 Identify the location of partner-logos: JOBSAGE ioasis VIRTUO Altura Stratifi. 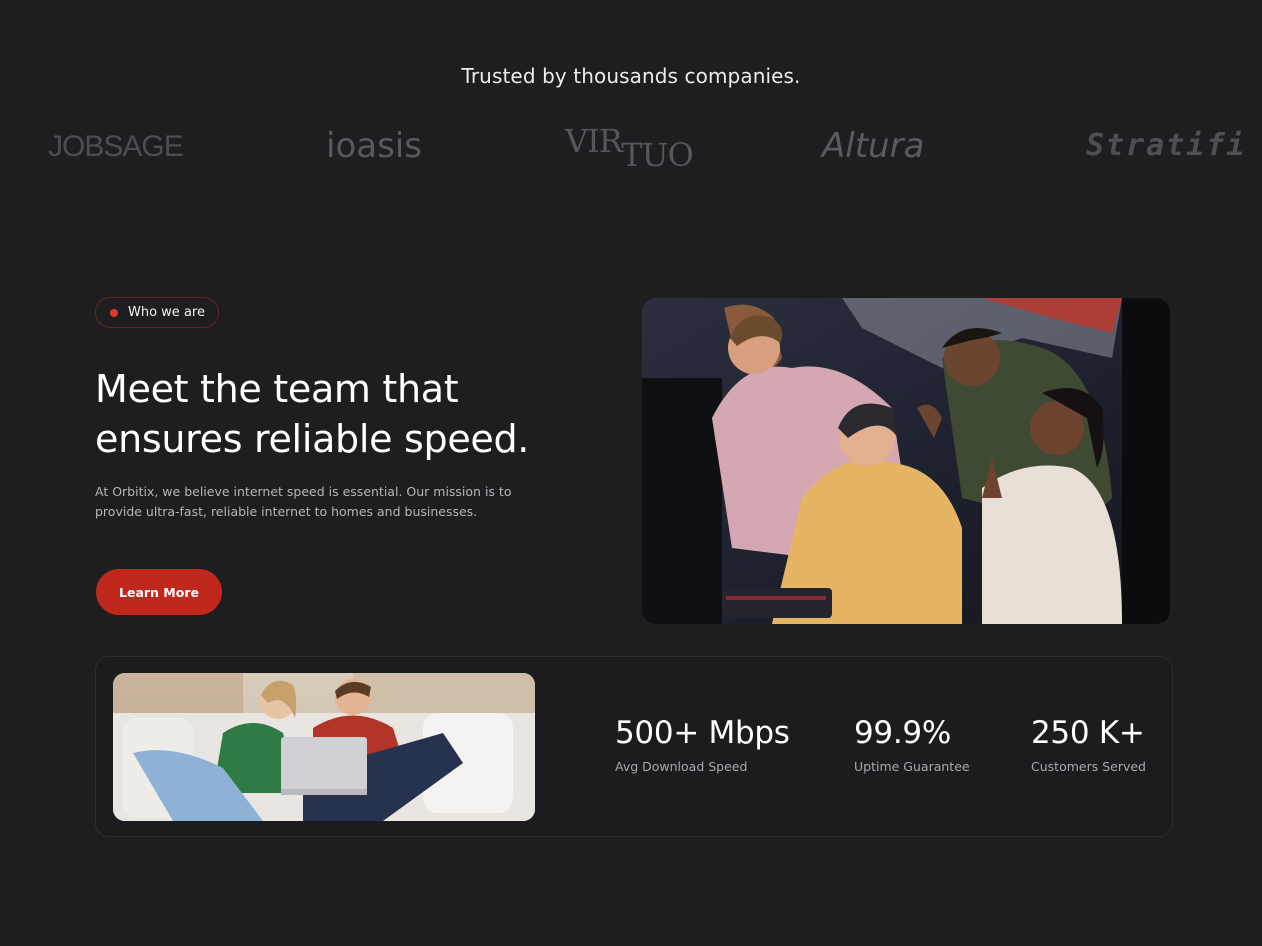
(631, 152).